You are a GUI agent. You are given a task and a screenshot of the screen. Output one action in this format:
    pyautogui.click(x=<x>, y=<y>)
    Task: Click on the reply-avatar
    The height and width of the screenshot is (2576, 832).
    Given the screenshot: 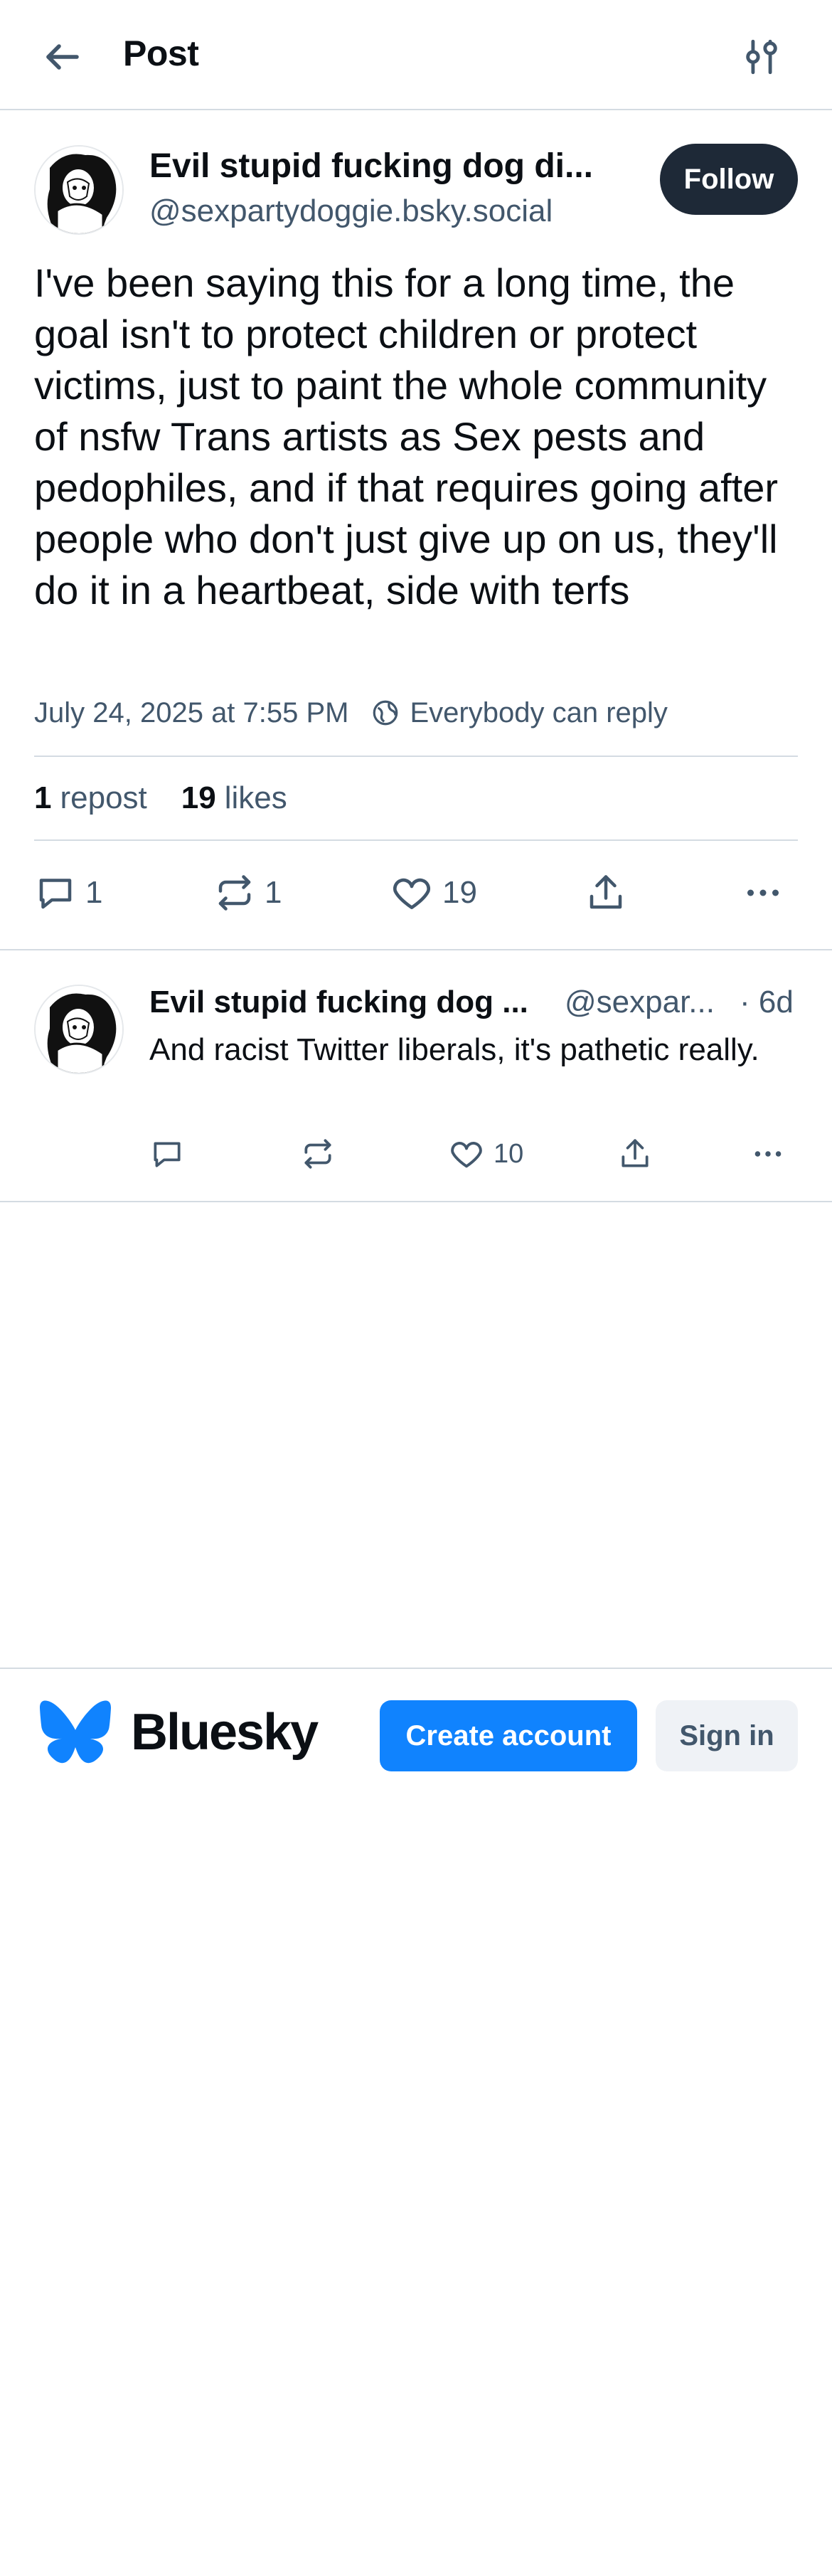 What is the action you would take?
    pyautogui.click(x=79, y=1029)
    